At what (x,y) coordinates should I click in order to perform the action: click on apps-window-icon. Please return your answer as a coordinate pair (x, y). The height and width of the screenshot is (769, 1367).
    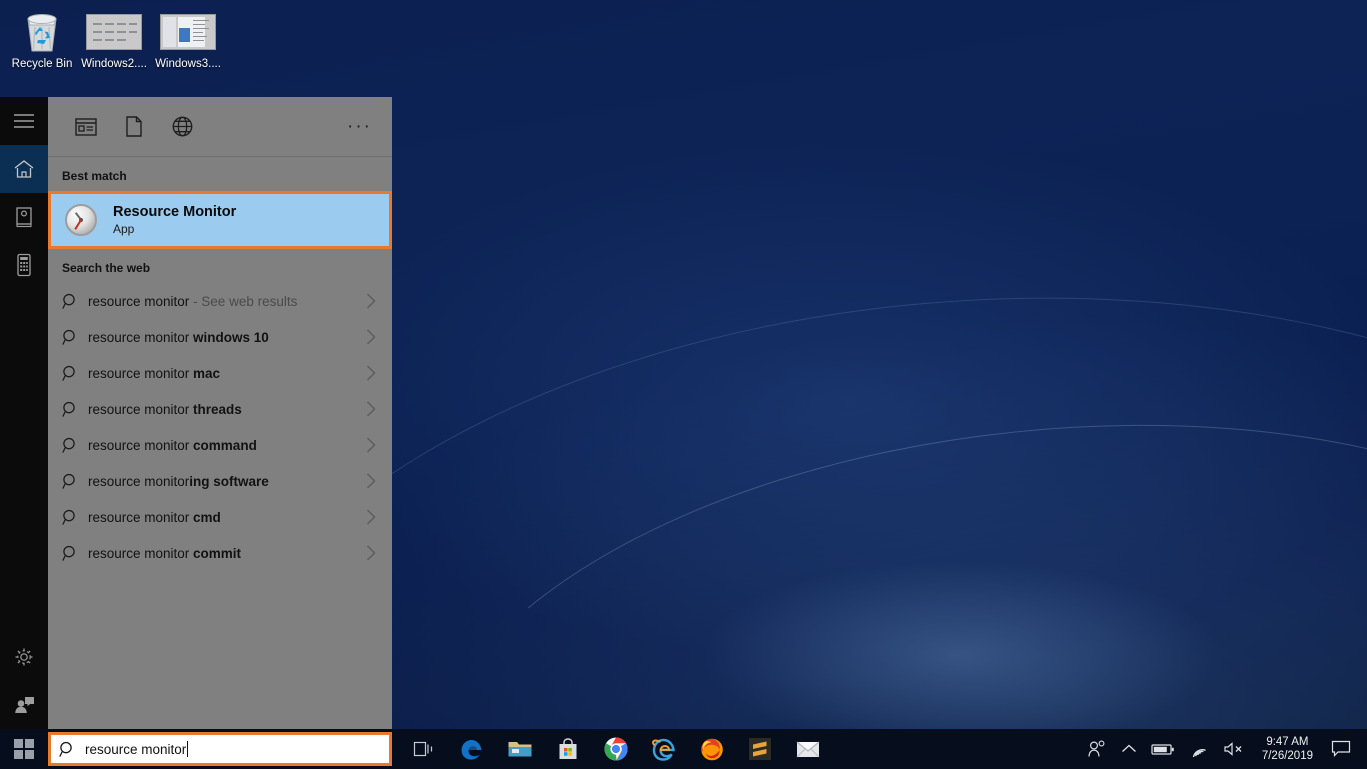
    Looking at the image, I should click on (86, 126).